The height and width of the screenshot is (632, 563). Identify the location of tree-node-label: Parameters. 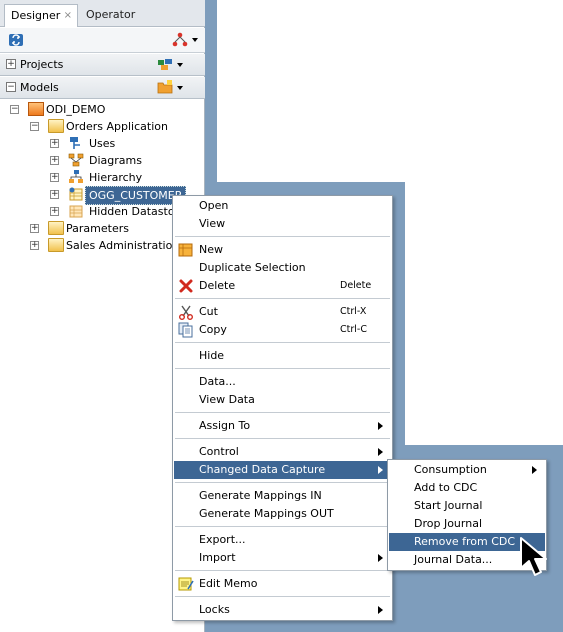
(97, 228).